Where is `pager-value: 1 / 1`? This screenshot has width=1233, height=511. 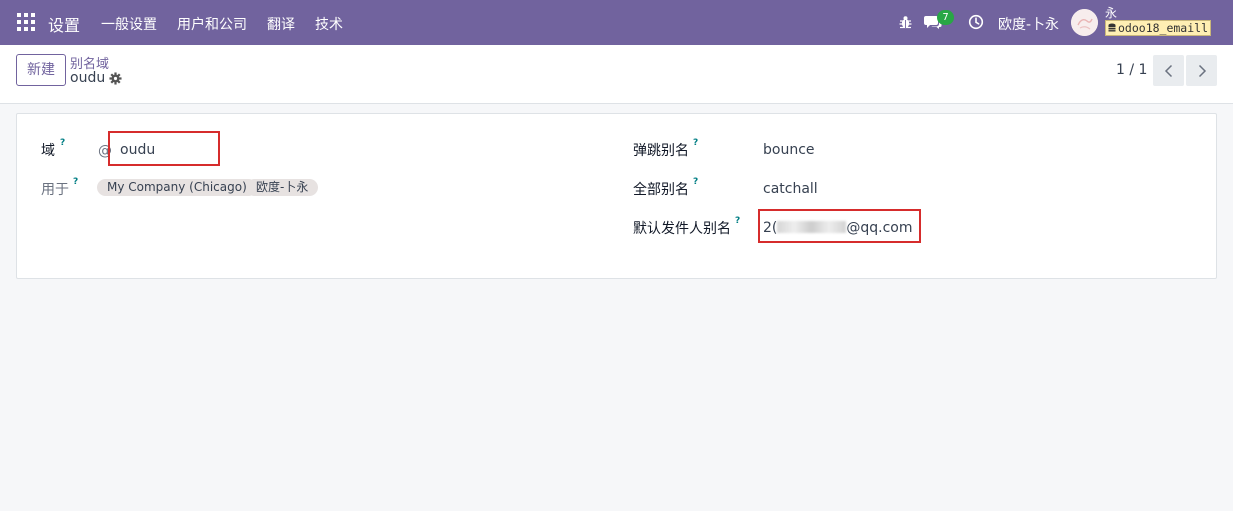 pager-value: 1 / 1 is located at coordinates (1131, 70).